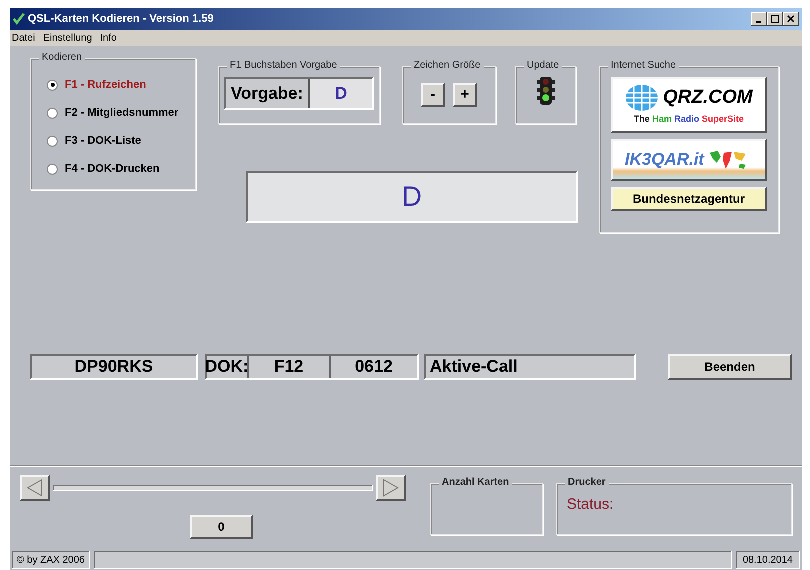 The width and height of the screenshot is (810, 570). I want to click on close-button, so click(791, 19).